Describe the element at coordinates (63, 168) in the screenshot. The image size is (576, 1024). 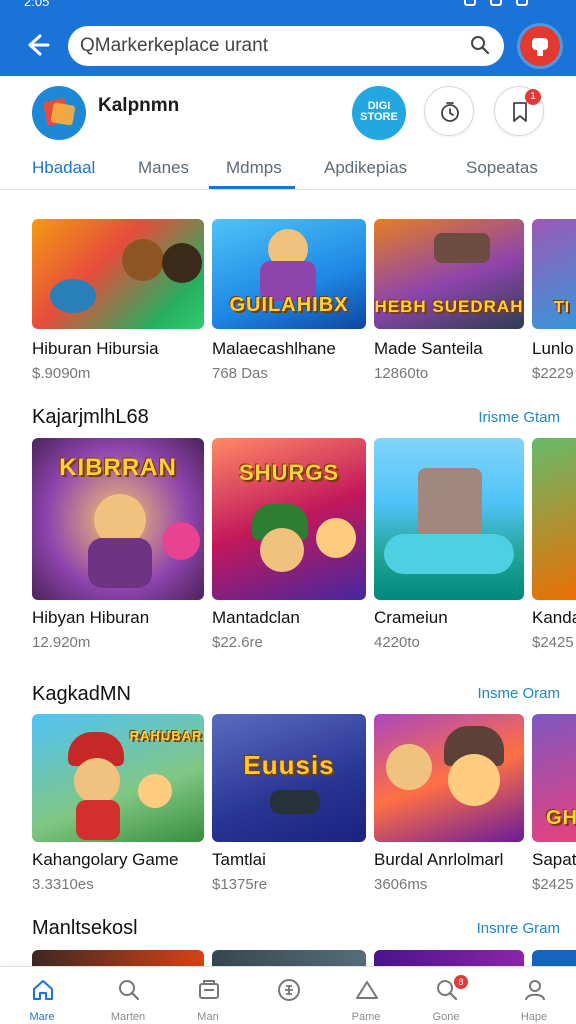
I see `tab-0: Hbadaal` at that location.